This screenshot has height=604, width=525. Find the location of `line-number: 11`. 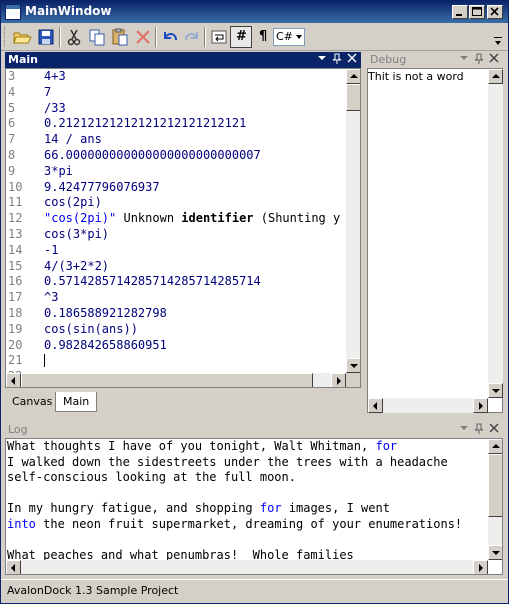

line-number: 11 is located at coordinates (15, 202).